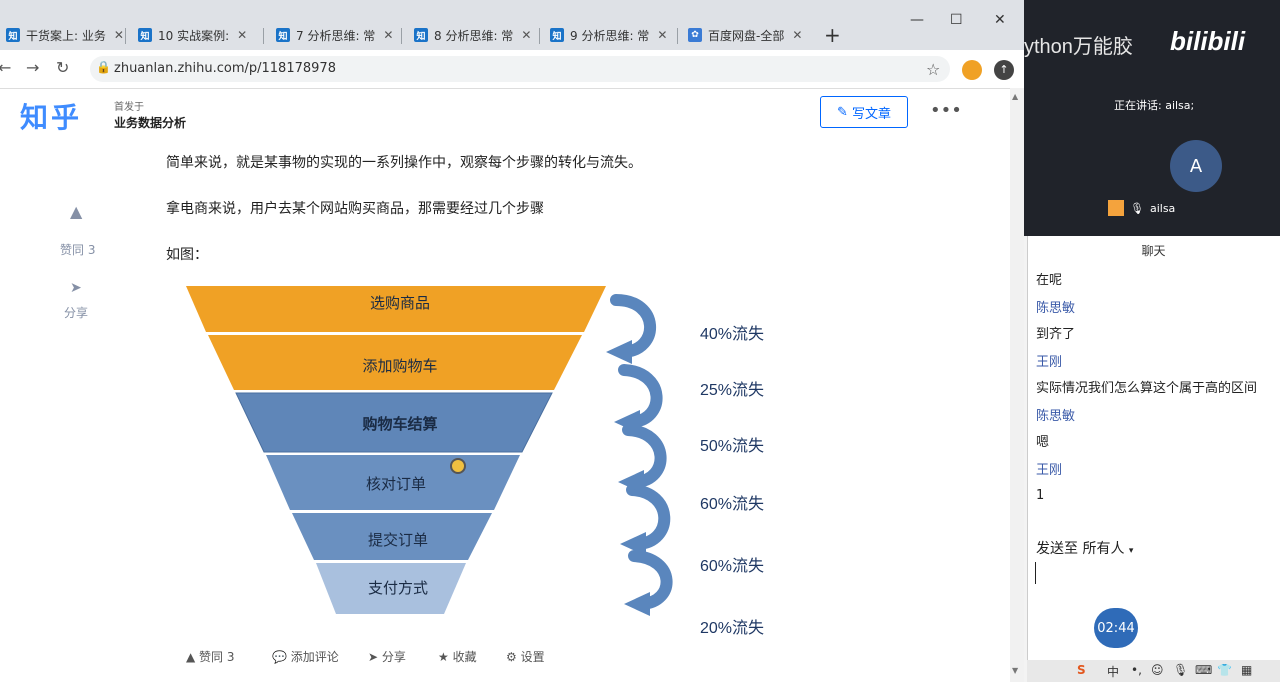 This screenshot has width=1280, height=682. I want to click on minimize-button: —, so click(917, 20).